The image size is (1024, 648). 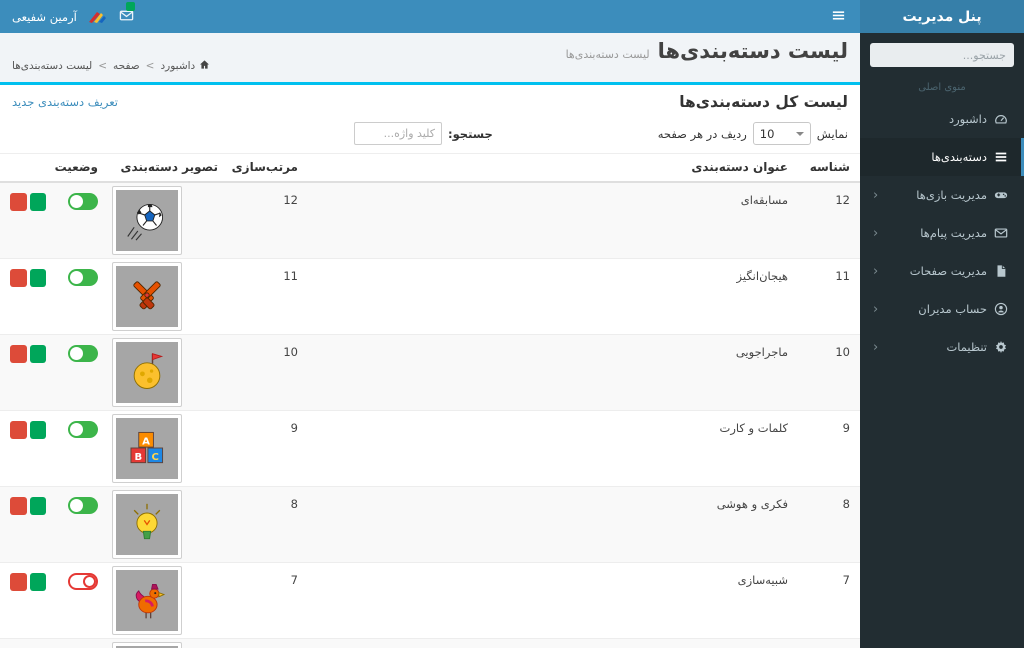 I want to click on breadcrumb-item: صفحه, so click(x=126, y=66).